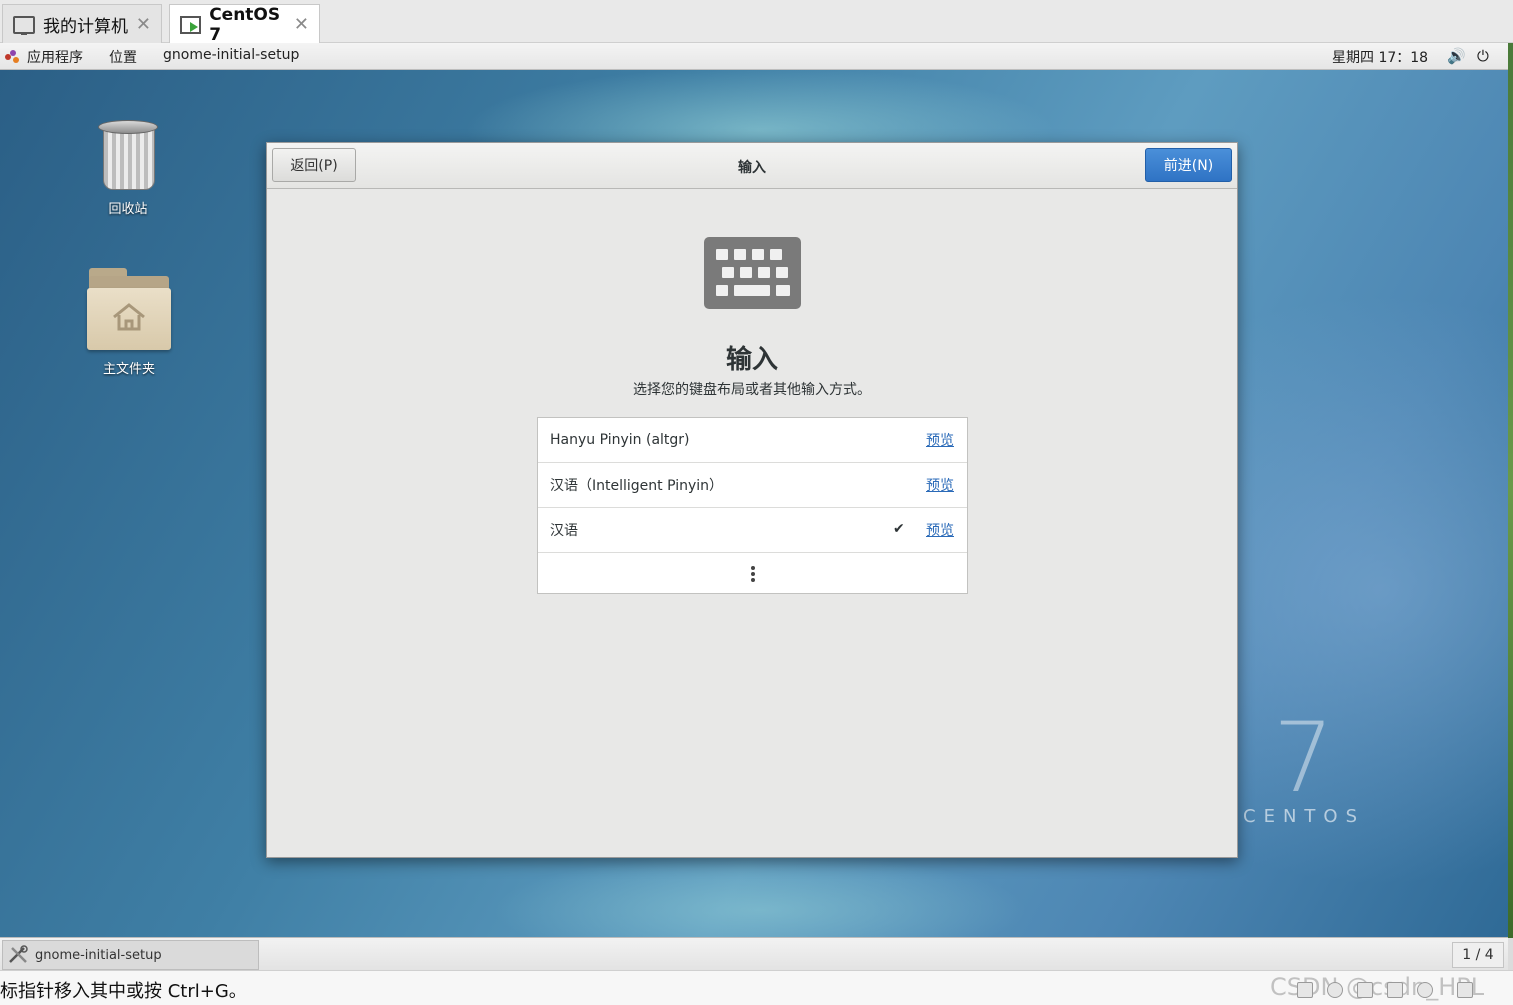 The width and height of the screenshot is (1513, 1005). I want to click on trash-icon, so click(128, 155).